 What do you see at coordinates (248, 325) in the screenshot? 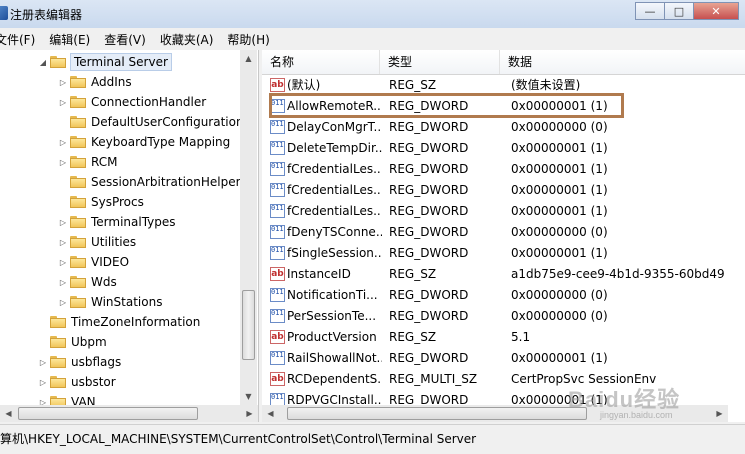
I see `tree-scroll-thumb` at bounding box center [248, 325].